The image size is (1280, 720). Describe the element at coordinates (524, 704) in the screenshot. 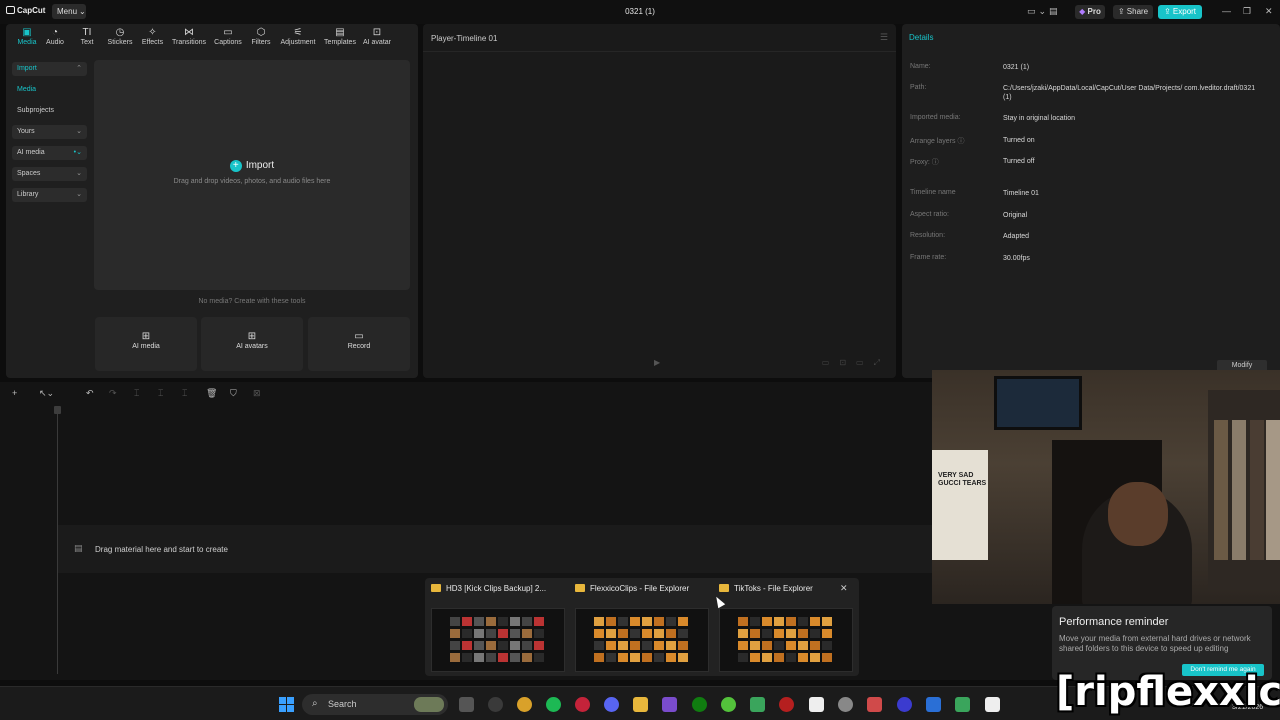

I see `chrome-icon` at that location.